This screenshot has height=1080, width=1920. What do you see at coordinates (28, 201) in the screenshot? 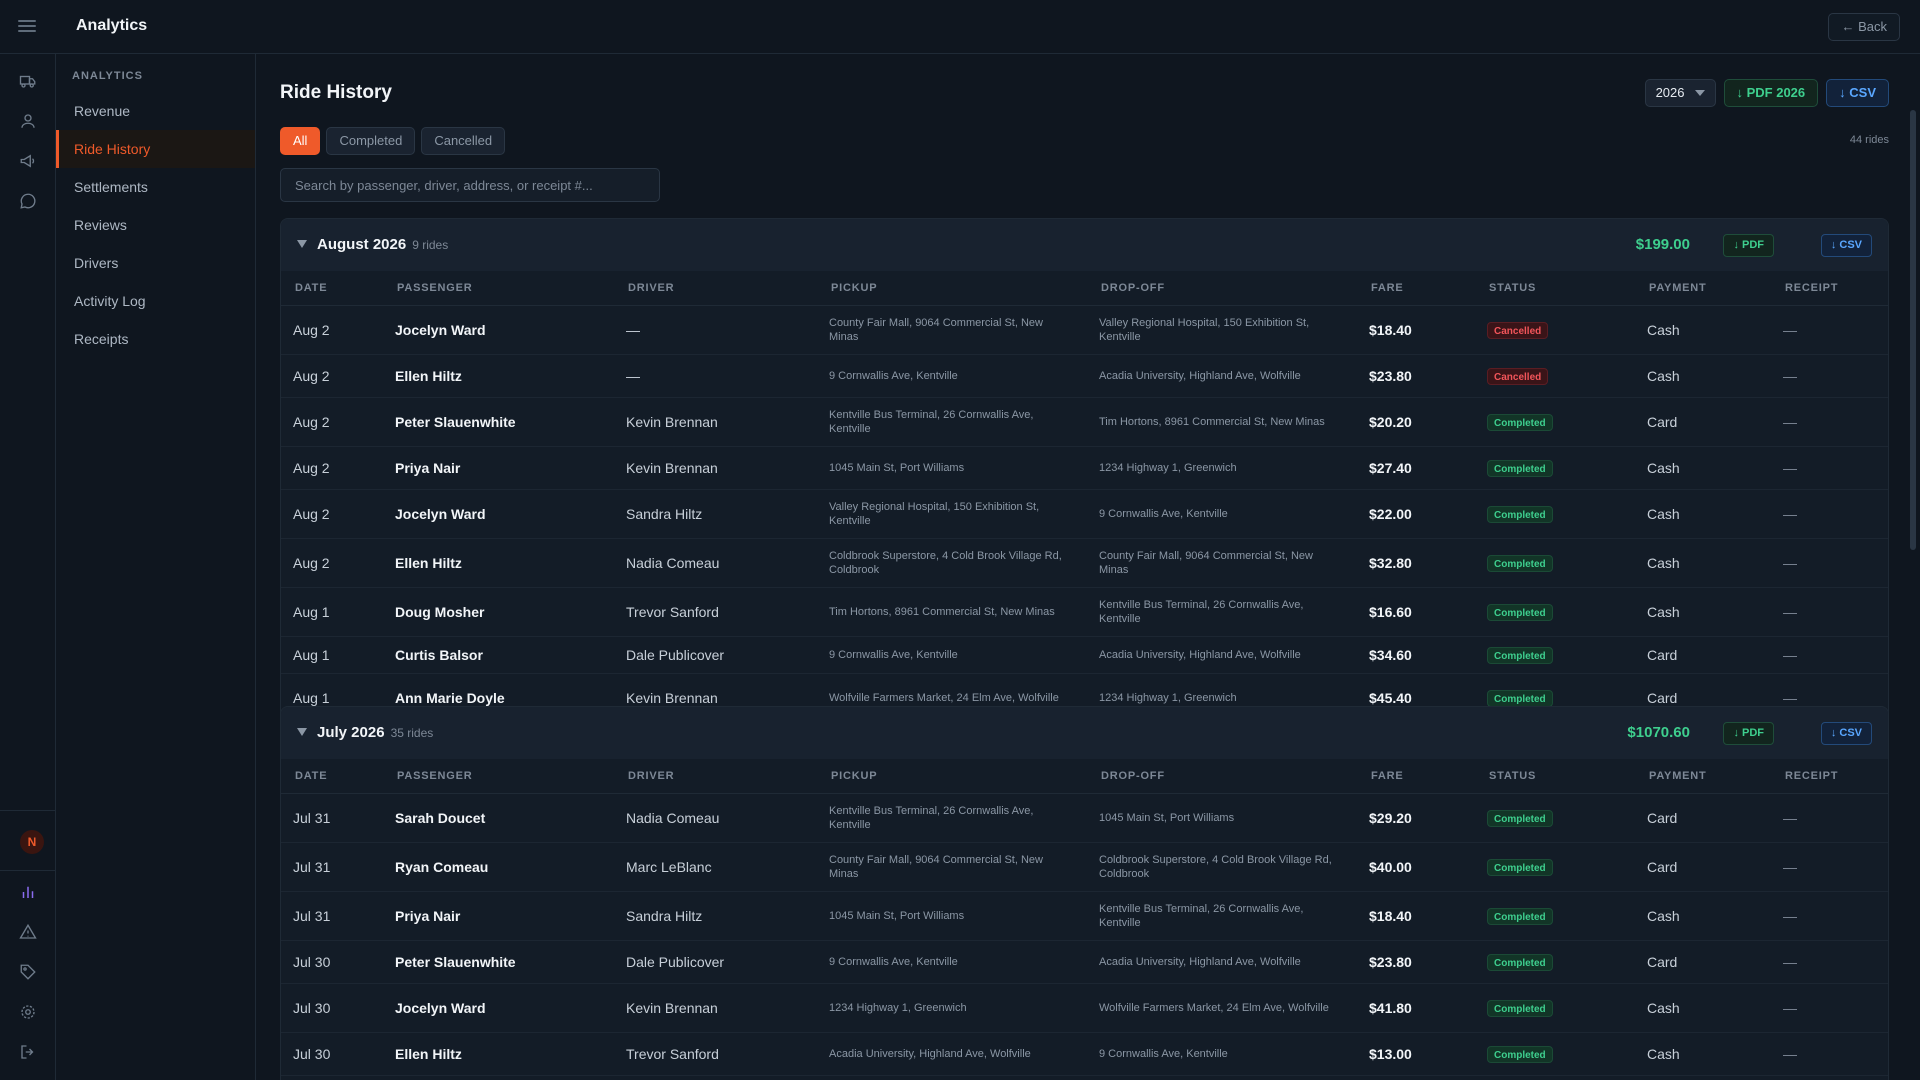
I see `chat-icon` at bounding box center [28, 201].